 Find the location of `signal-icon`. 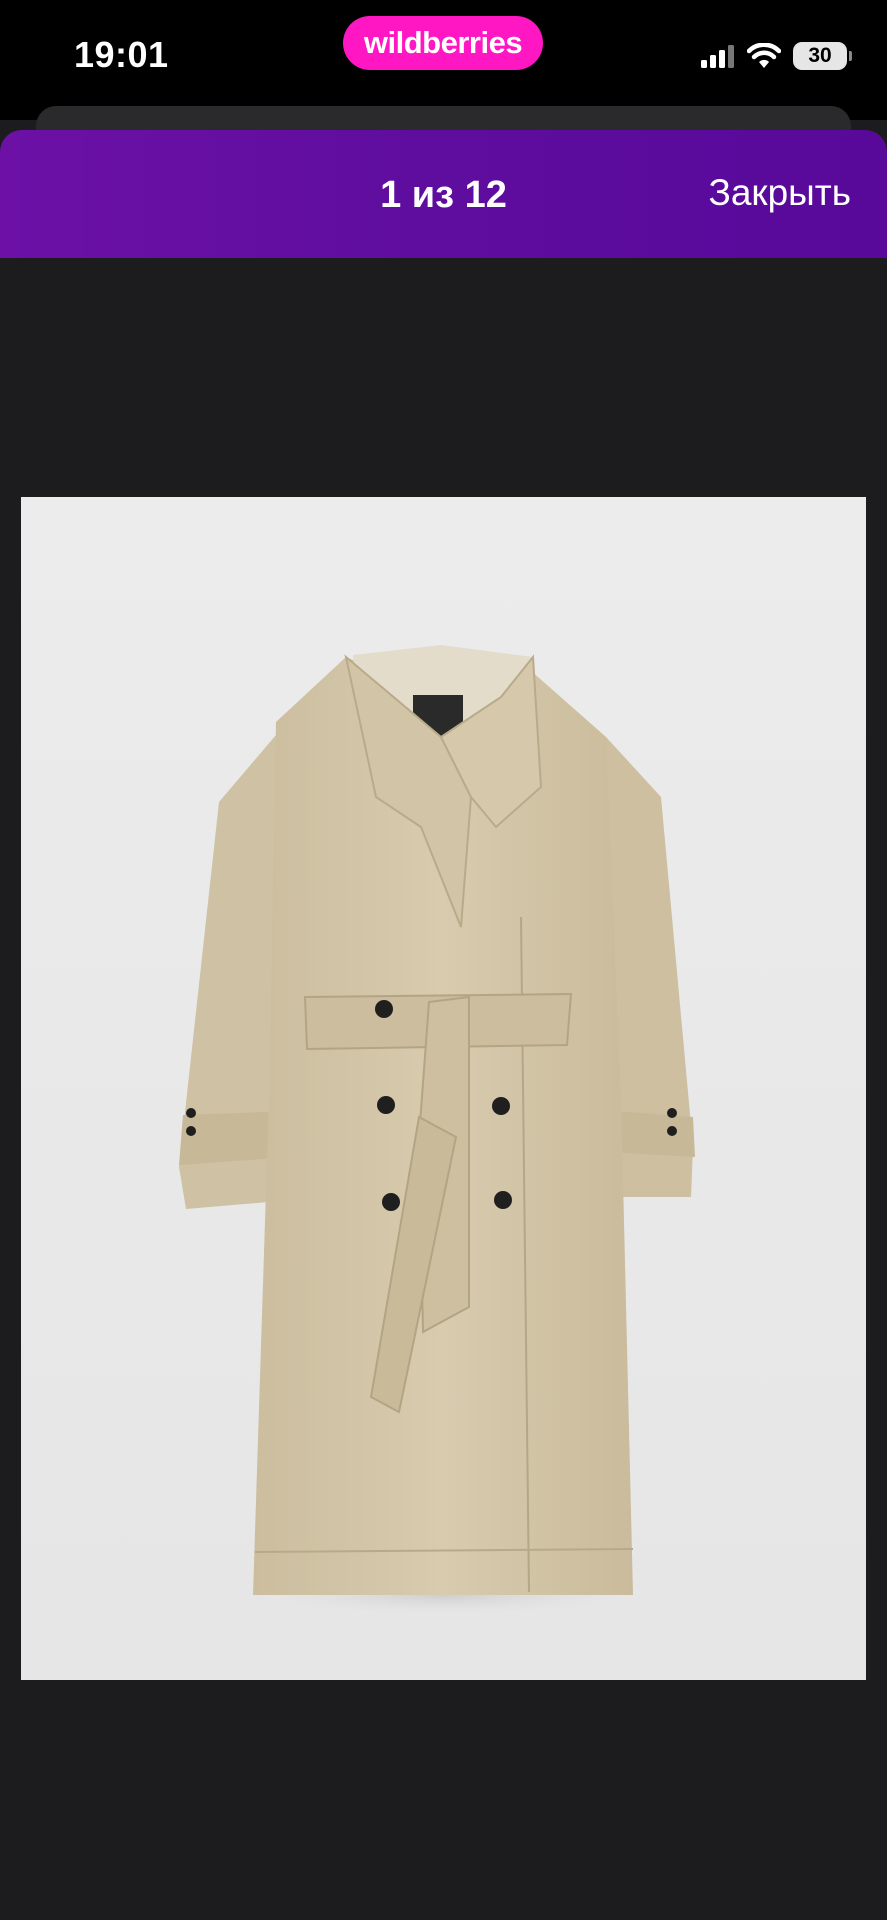

signal-icon is located at coordinates (717, 56).